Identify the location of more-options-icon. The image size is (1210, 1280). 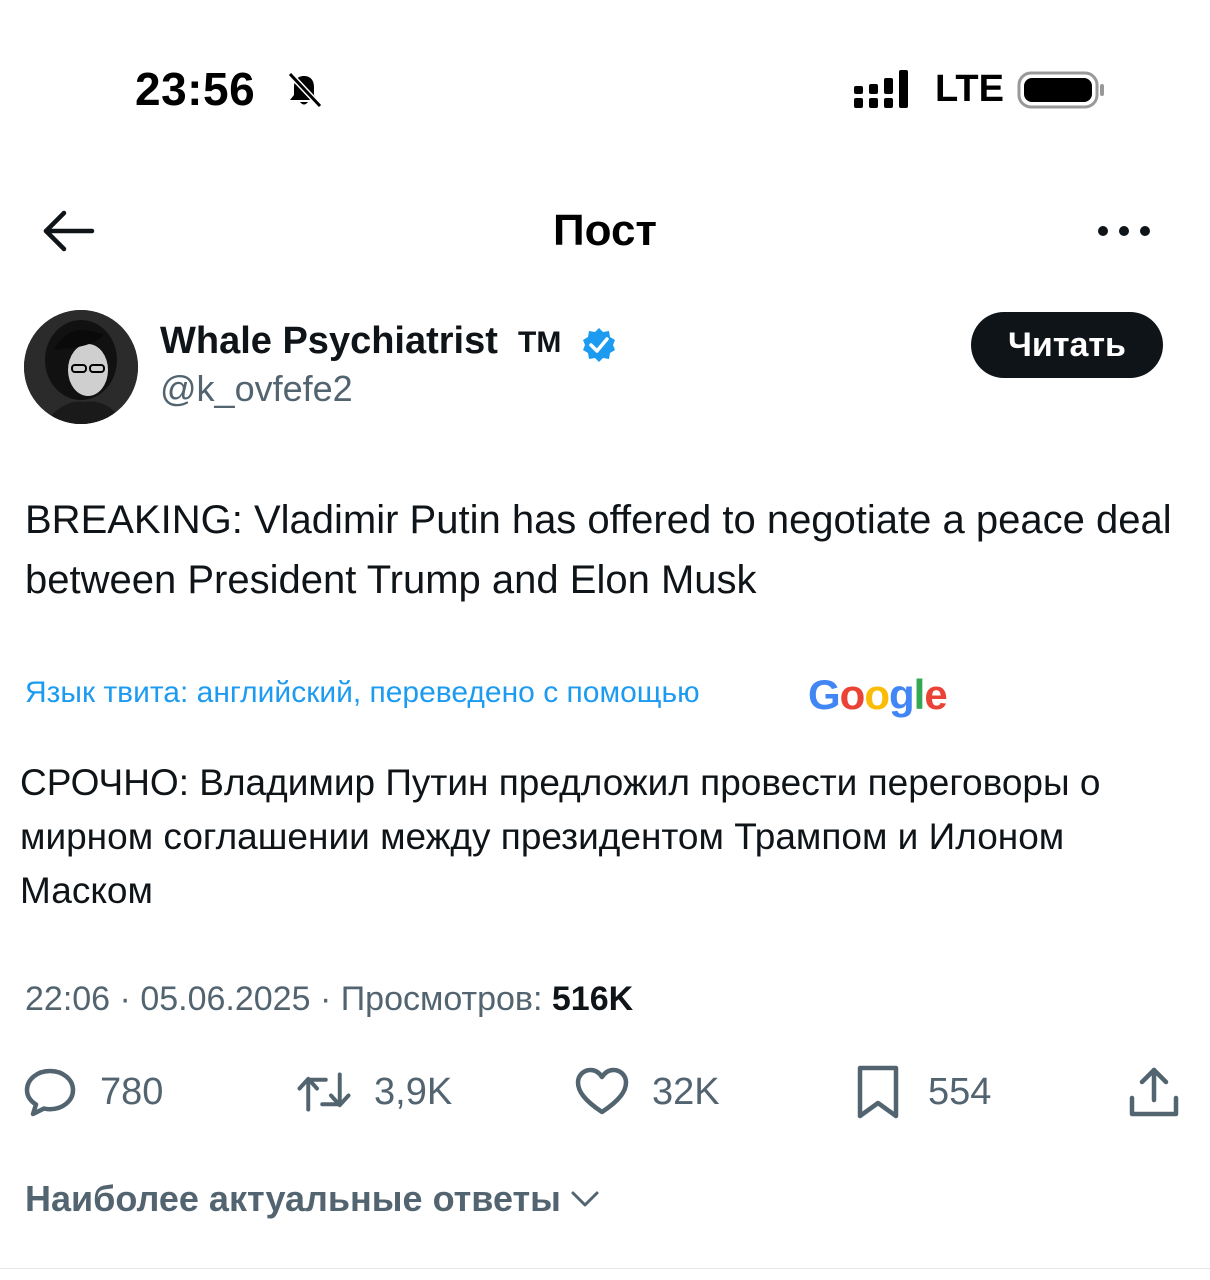
(1124, 231).